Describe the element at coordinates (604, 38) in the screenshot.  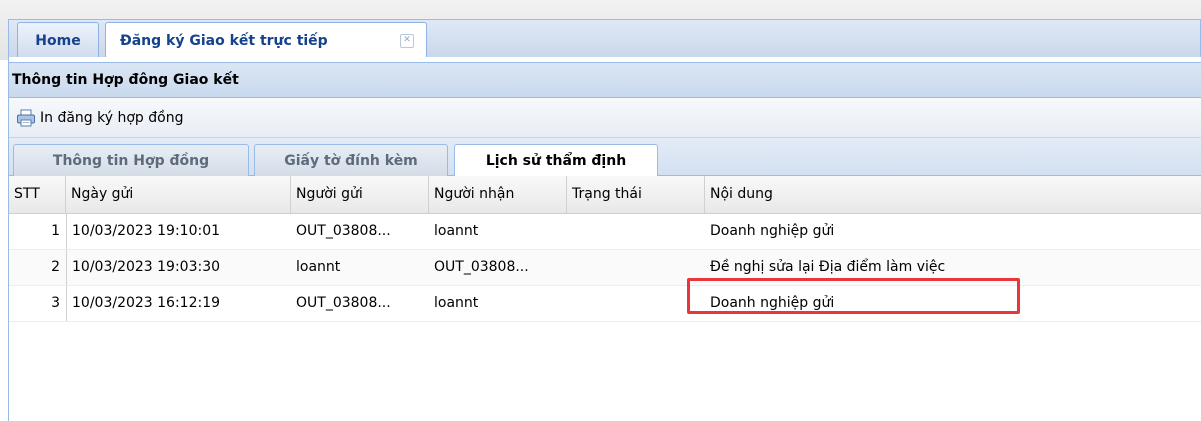
I see `outer-tab-strip: Home Đăng ký Giao kết trực tiếp ✕` at that location.